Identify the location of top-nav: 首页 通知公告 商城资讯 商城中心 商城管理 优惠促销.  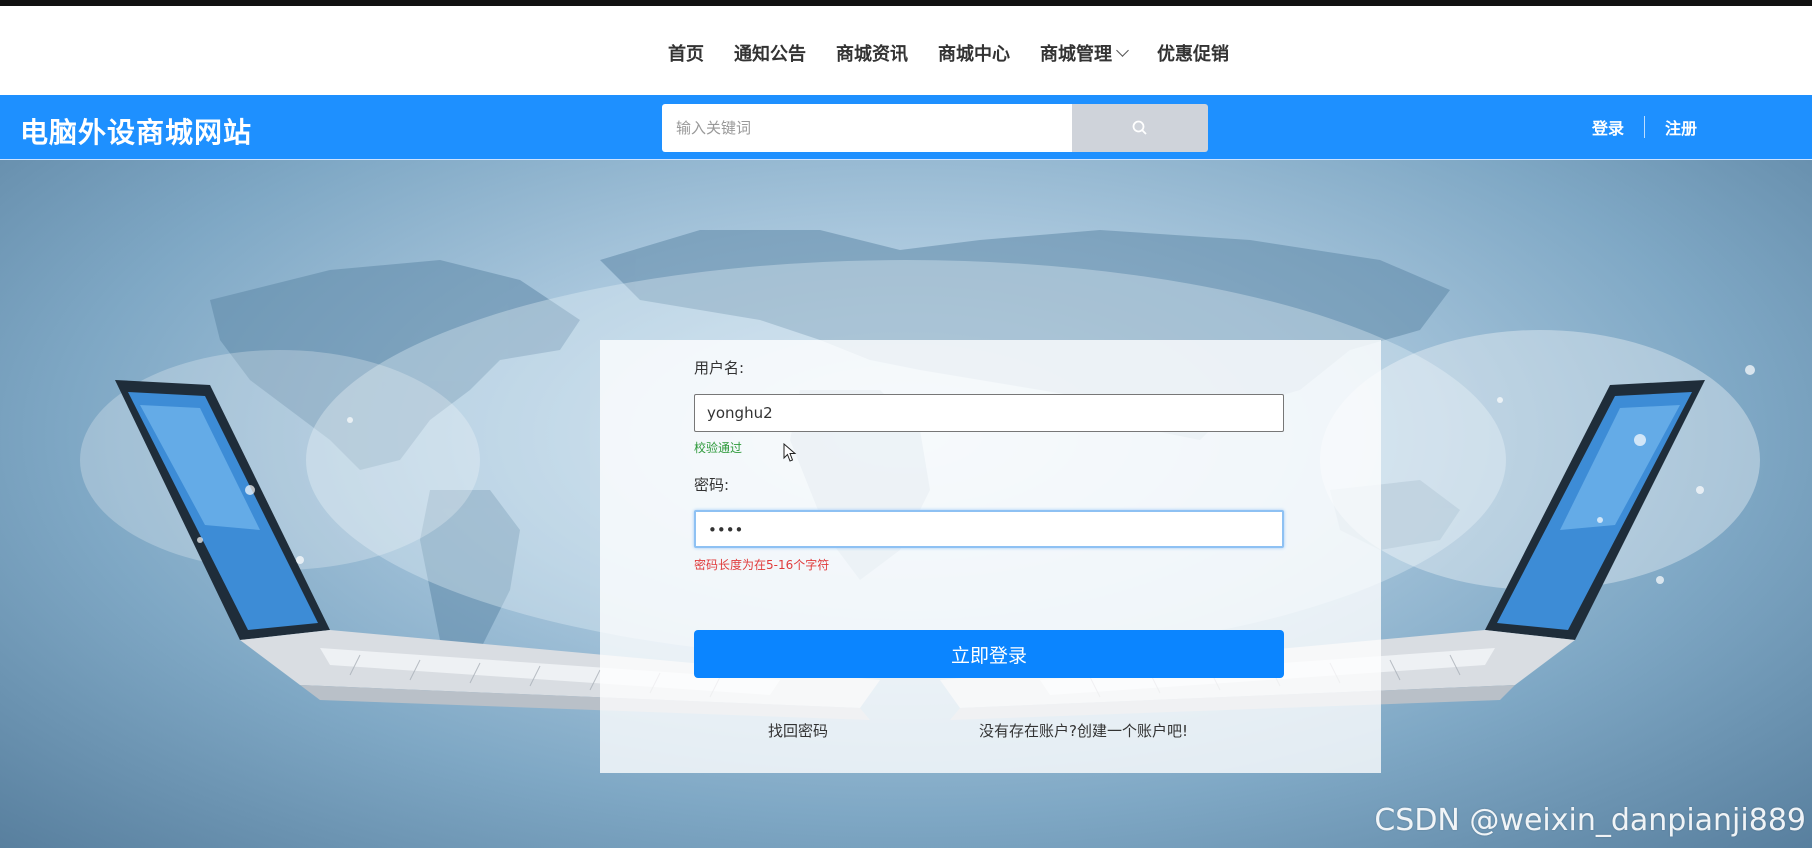
(906, 50).